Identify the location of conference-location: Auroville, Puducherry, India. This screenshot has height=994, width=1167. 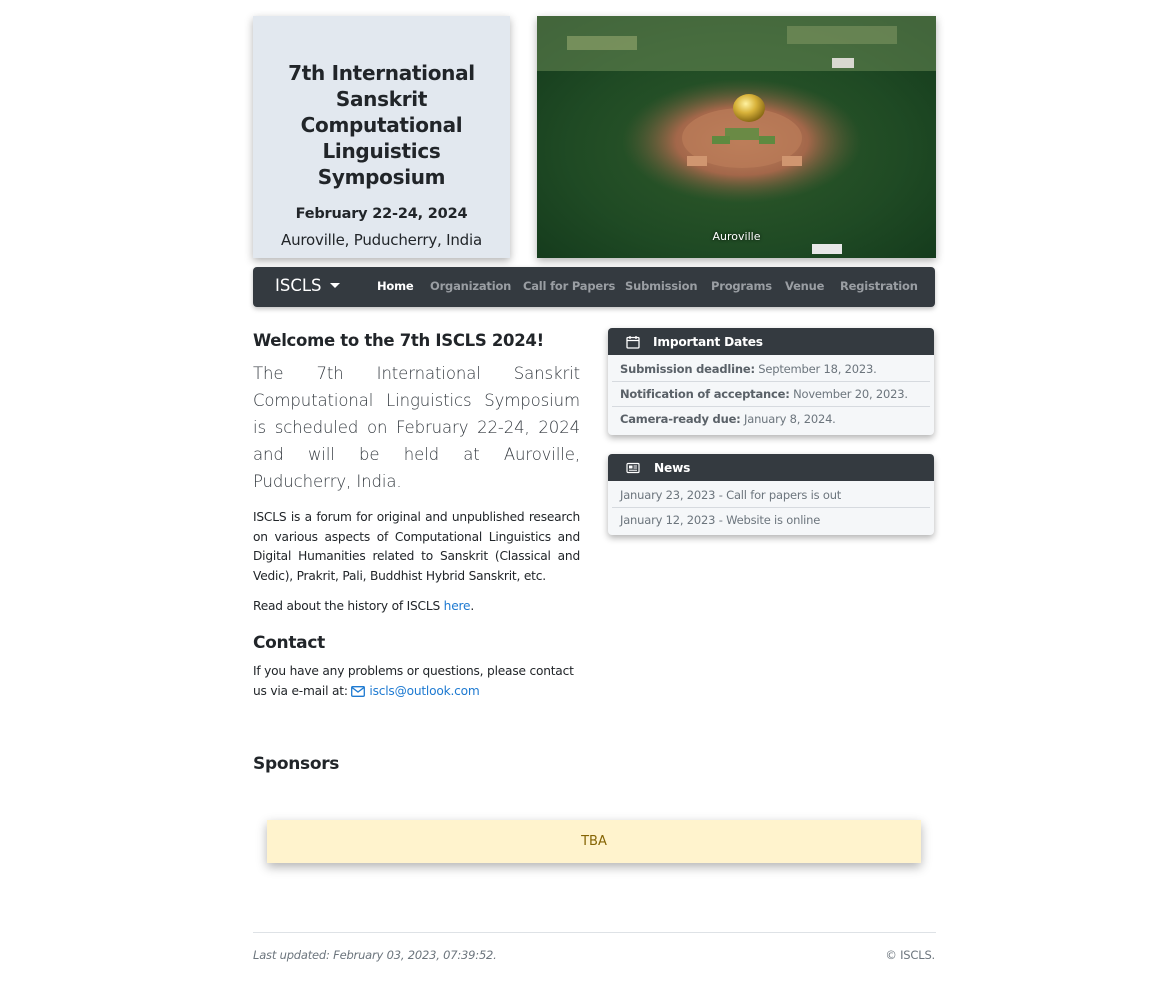
(381, 240).